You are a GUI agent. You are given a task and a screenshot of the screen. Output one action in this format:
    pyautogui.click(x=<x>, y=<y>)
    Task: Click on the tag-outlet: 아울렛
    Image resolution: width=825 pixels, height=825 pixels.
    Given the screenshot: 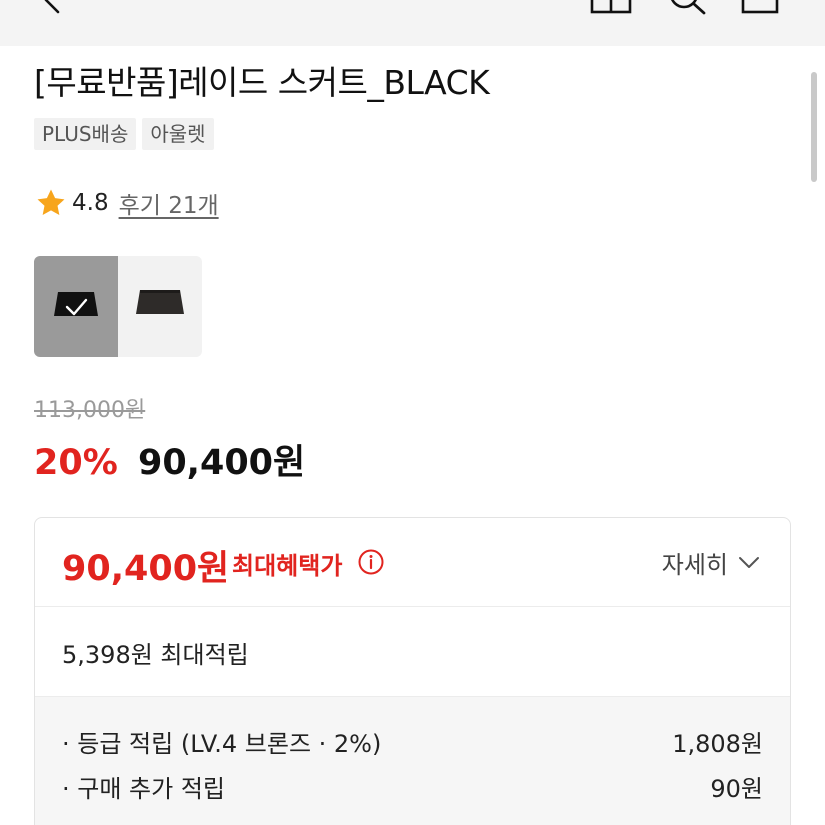 What is the action you would take?
    pyautogui.click(x=178, y=134)
    